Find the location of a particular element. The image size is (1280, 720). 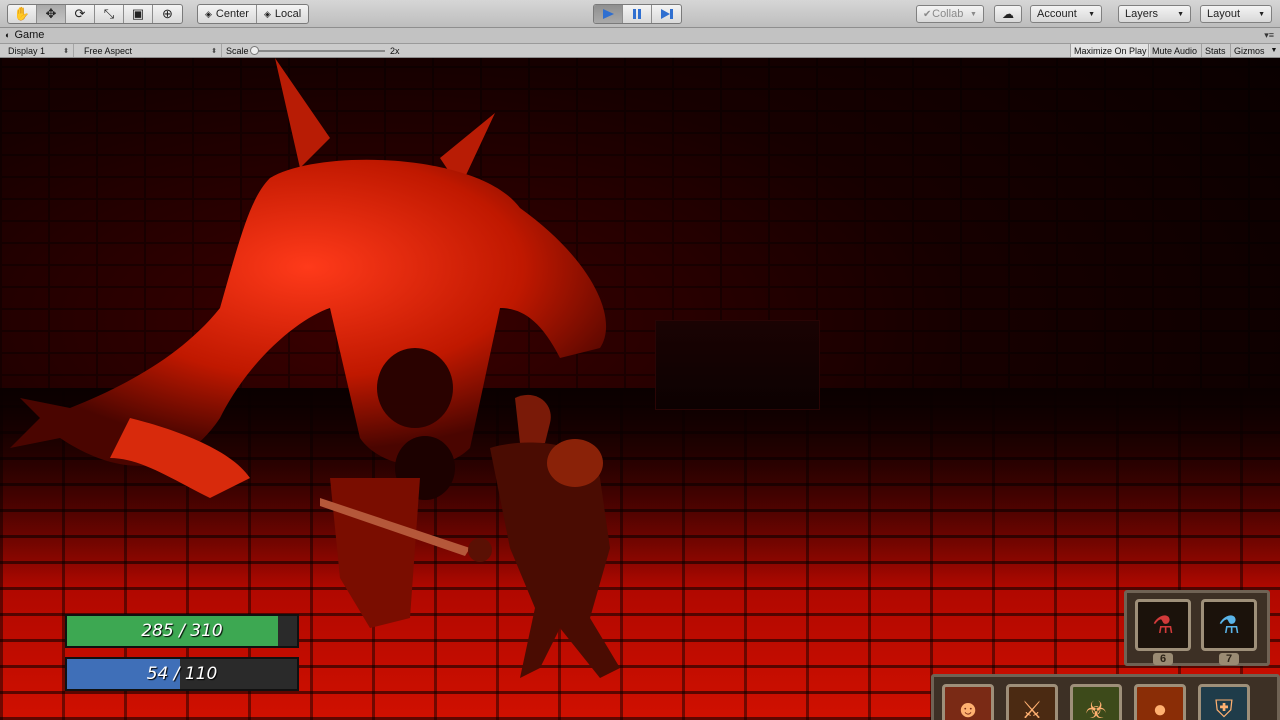

move-tool-icon: ✥ is located at coordinates (51, 13).